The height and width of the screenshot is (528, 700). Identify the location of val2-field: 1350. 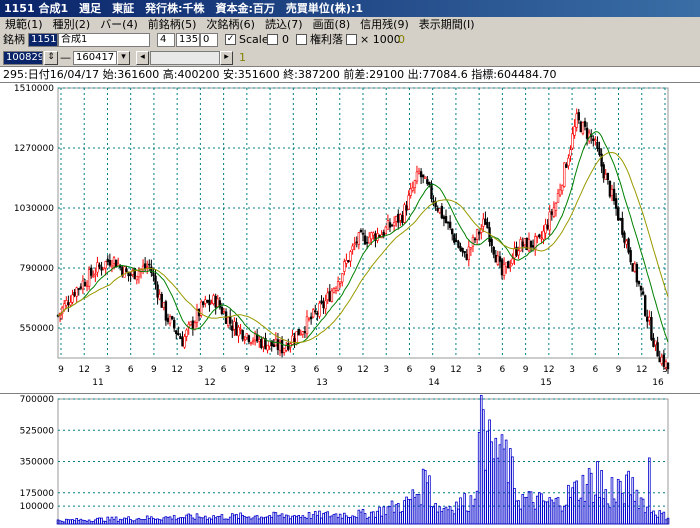
(188, 40).